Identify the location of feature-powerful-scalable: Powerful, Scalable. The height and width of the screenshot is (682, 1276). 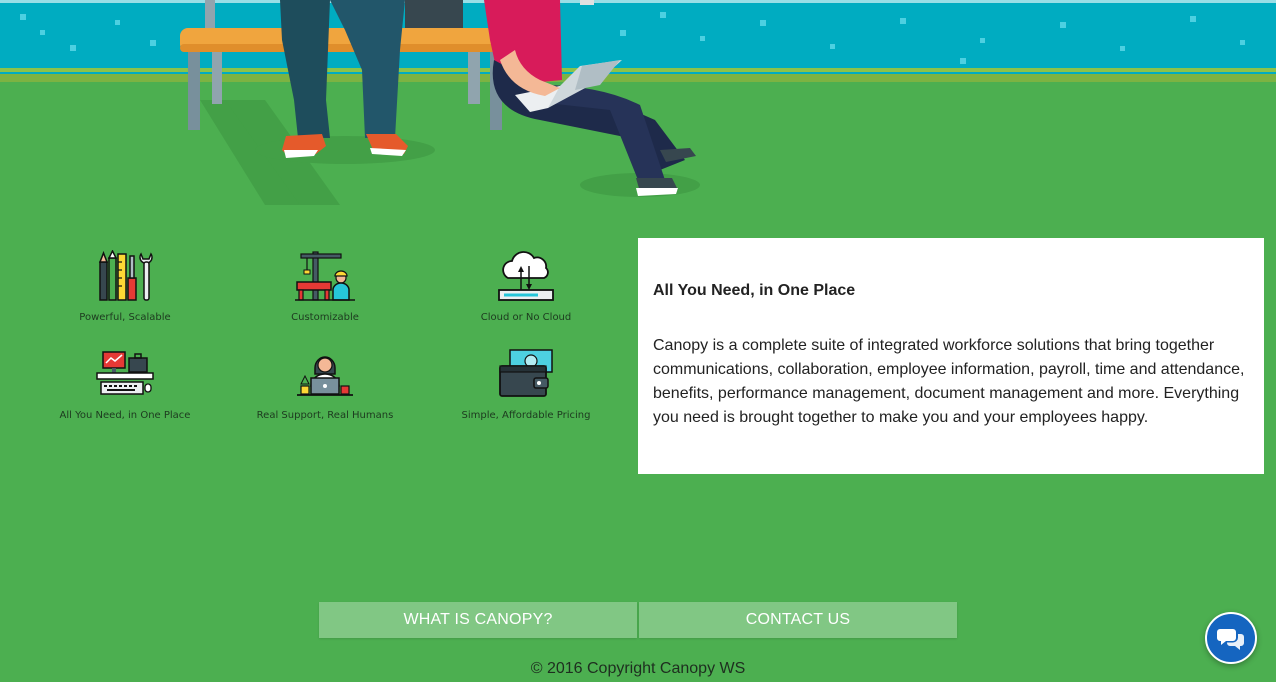
(125, 286).